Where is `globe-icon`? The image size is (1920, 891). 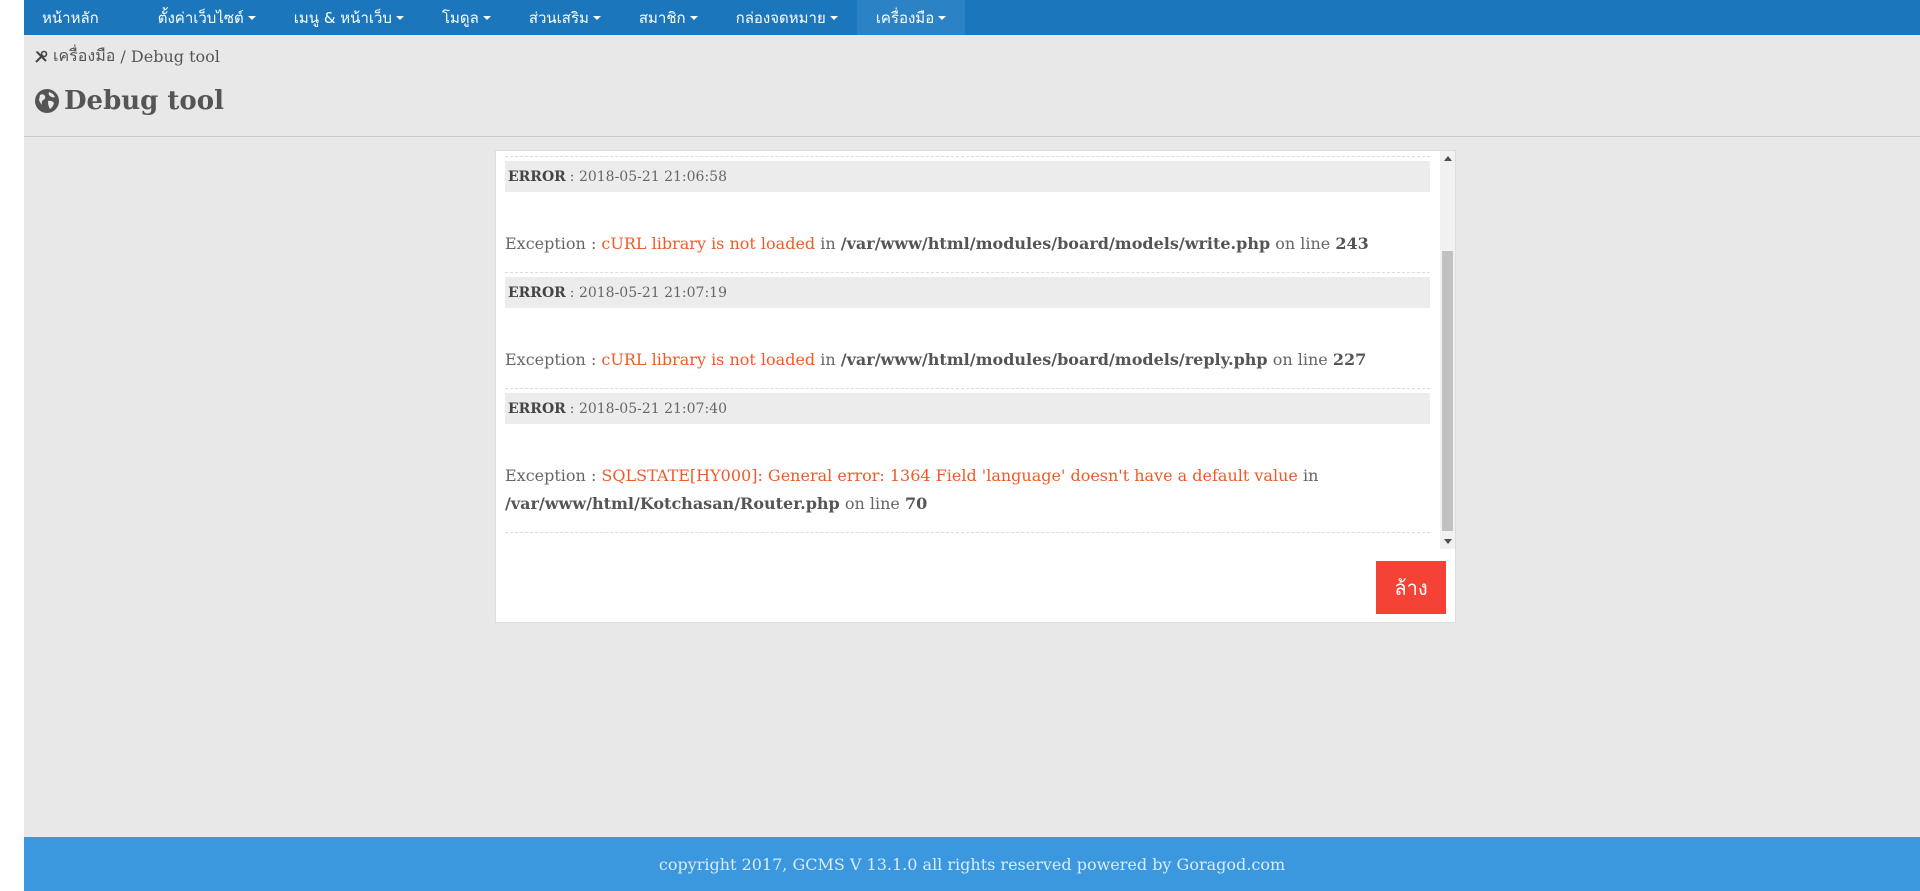
globe-icon is located at coordinates (47, 101).